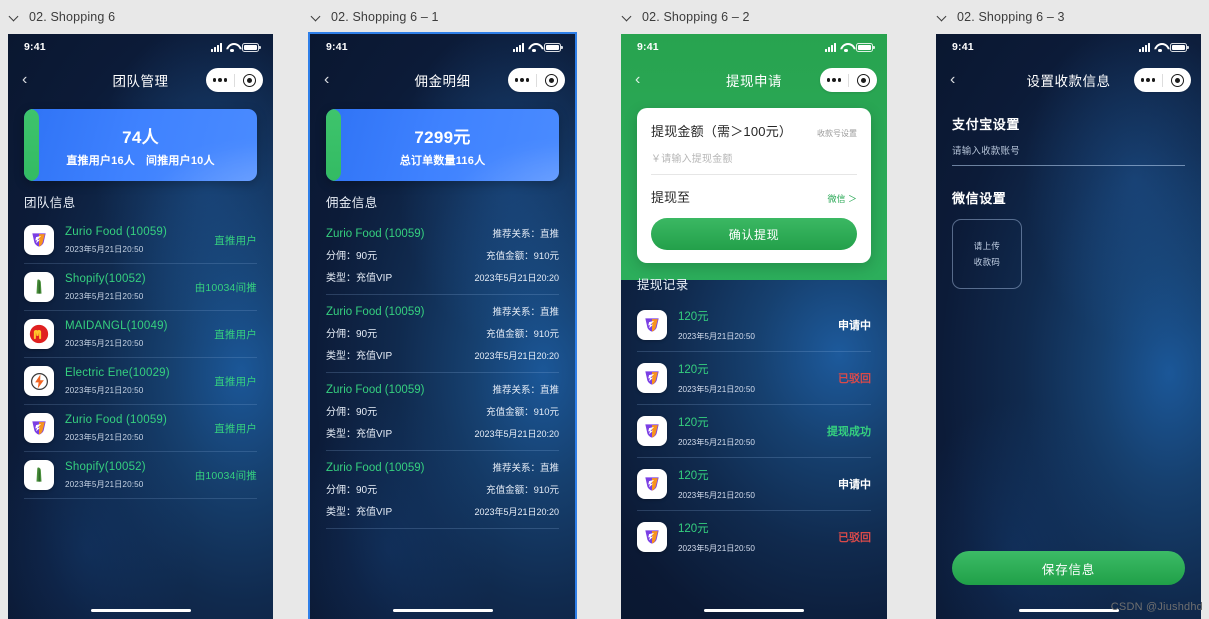  I want to click on wechat-section-label: 微信设置, so click(979, 198).